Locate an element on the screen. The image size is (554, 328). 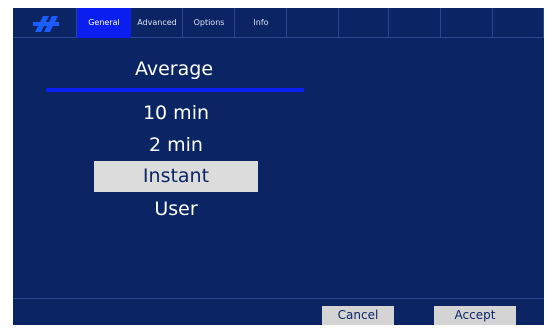
menu-title: Average is located at coordinates (174, 69).